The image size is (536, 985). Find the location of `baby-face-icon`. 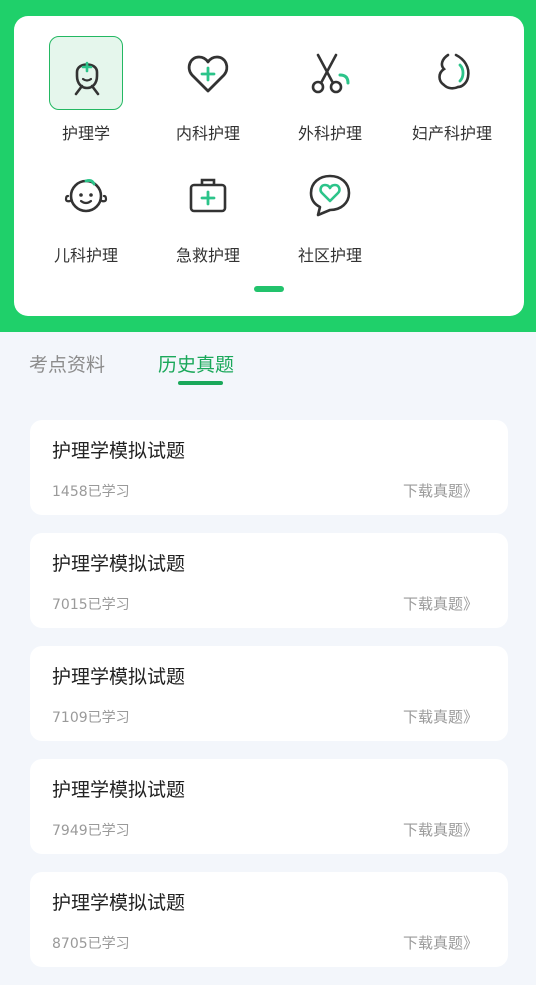

baby-face-icon is located at coordinates (86, 196).